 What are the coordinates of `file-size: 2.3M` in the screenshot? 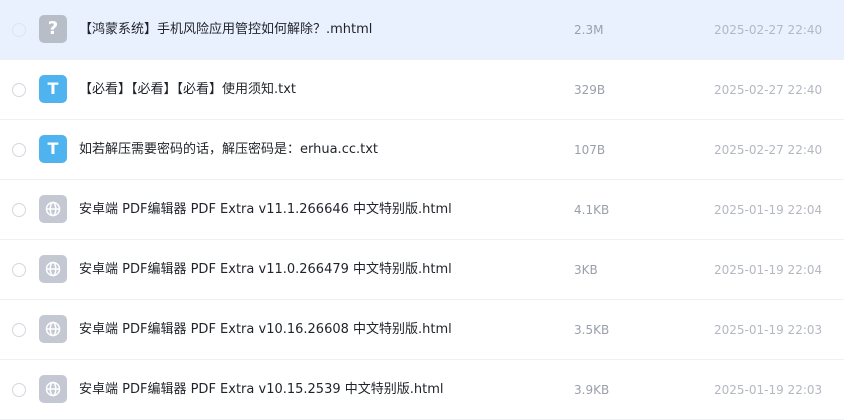 It's located at (589, 30).